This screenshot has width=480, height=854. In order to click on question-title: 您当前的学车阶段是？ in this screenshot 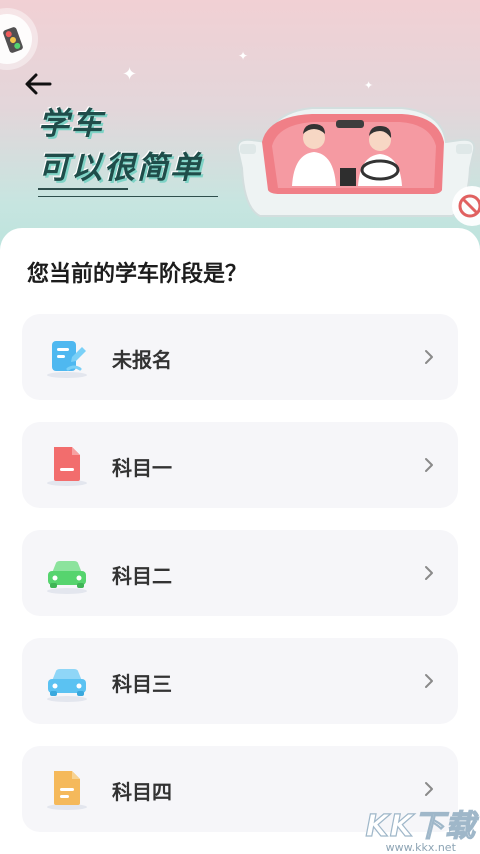, I will do `click(137, 274)`.